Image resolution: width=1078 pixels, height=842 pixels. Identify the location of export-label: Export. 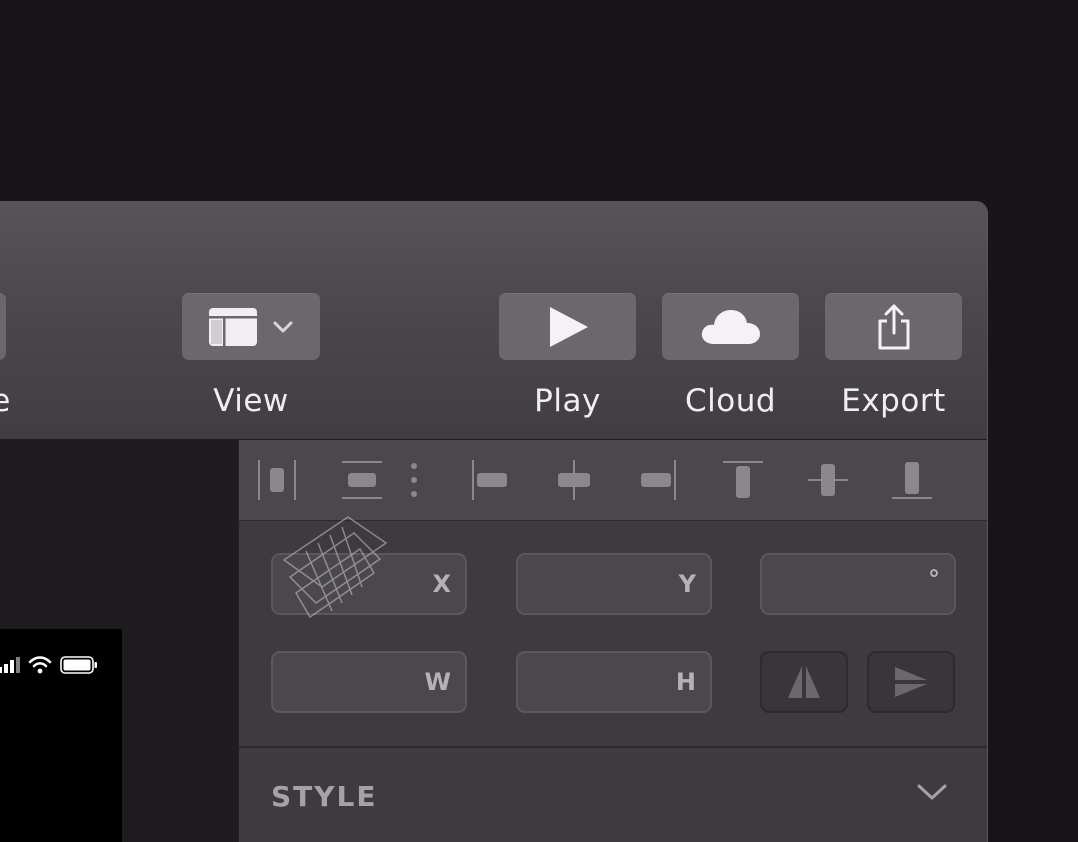
(893, 401).